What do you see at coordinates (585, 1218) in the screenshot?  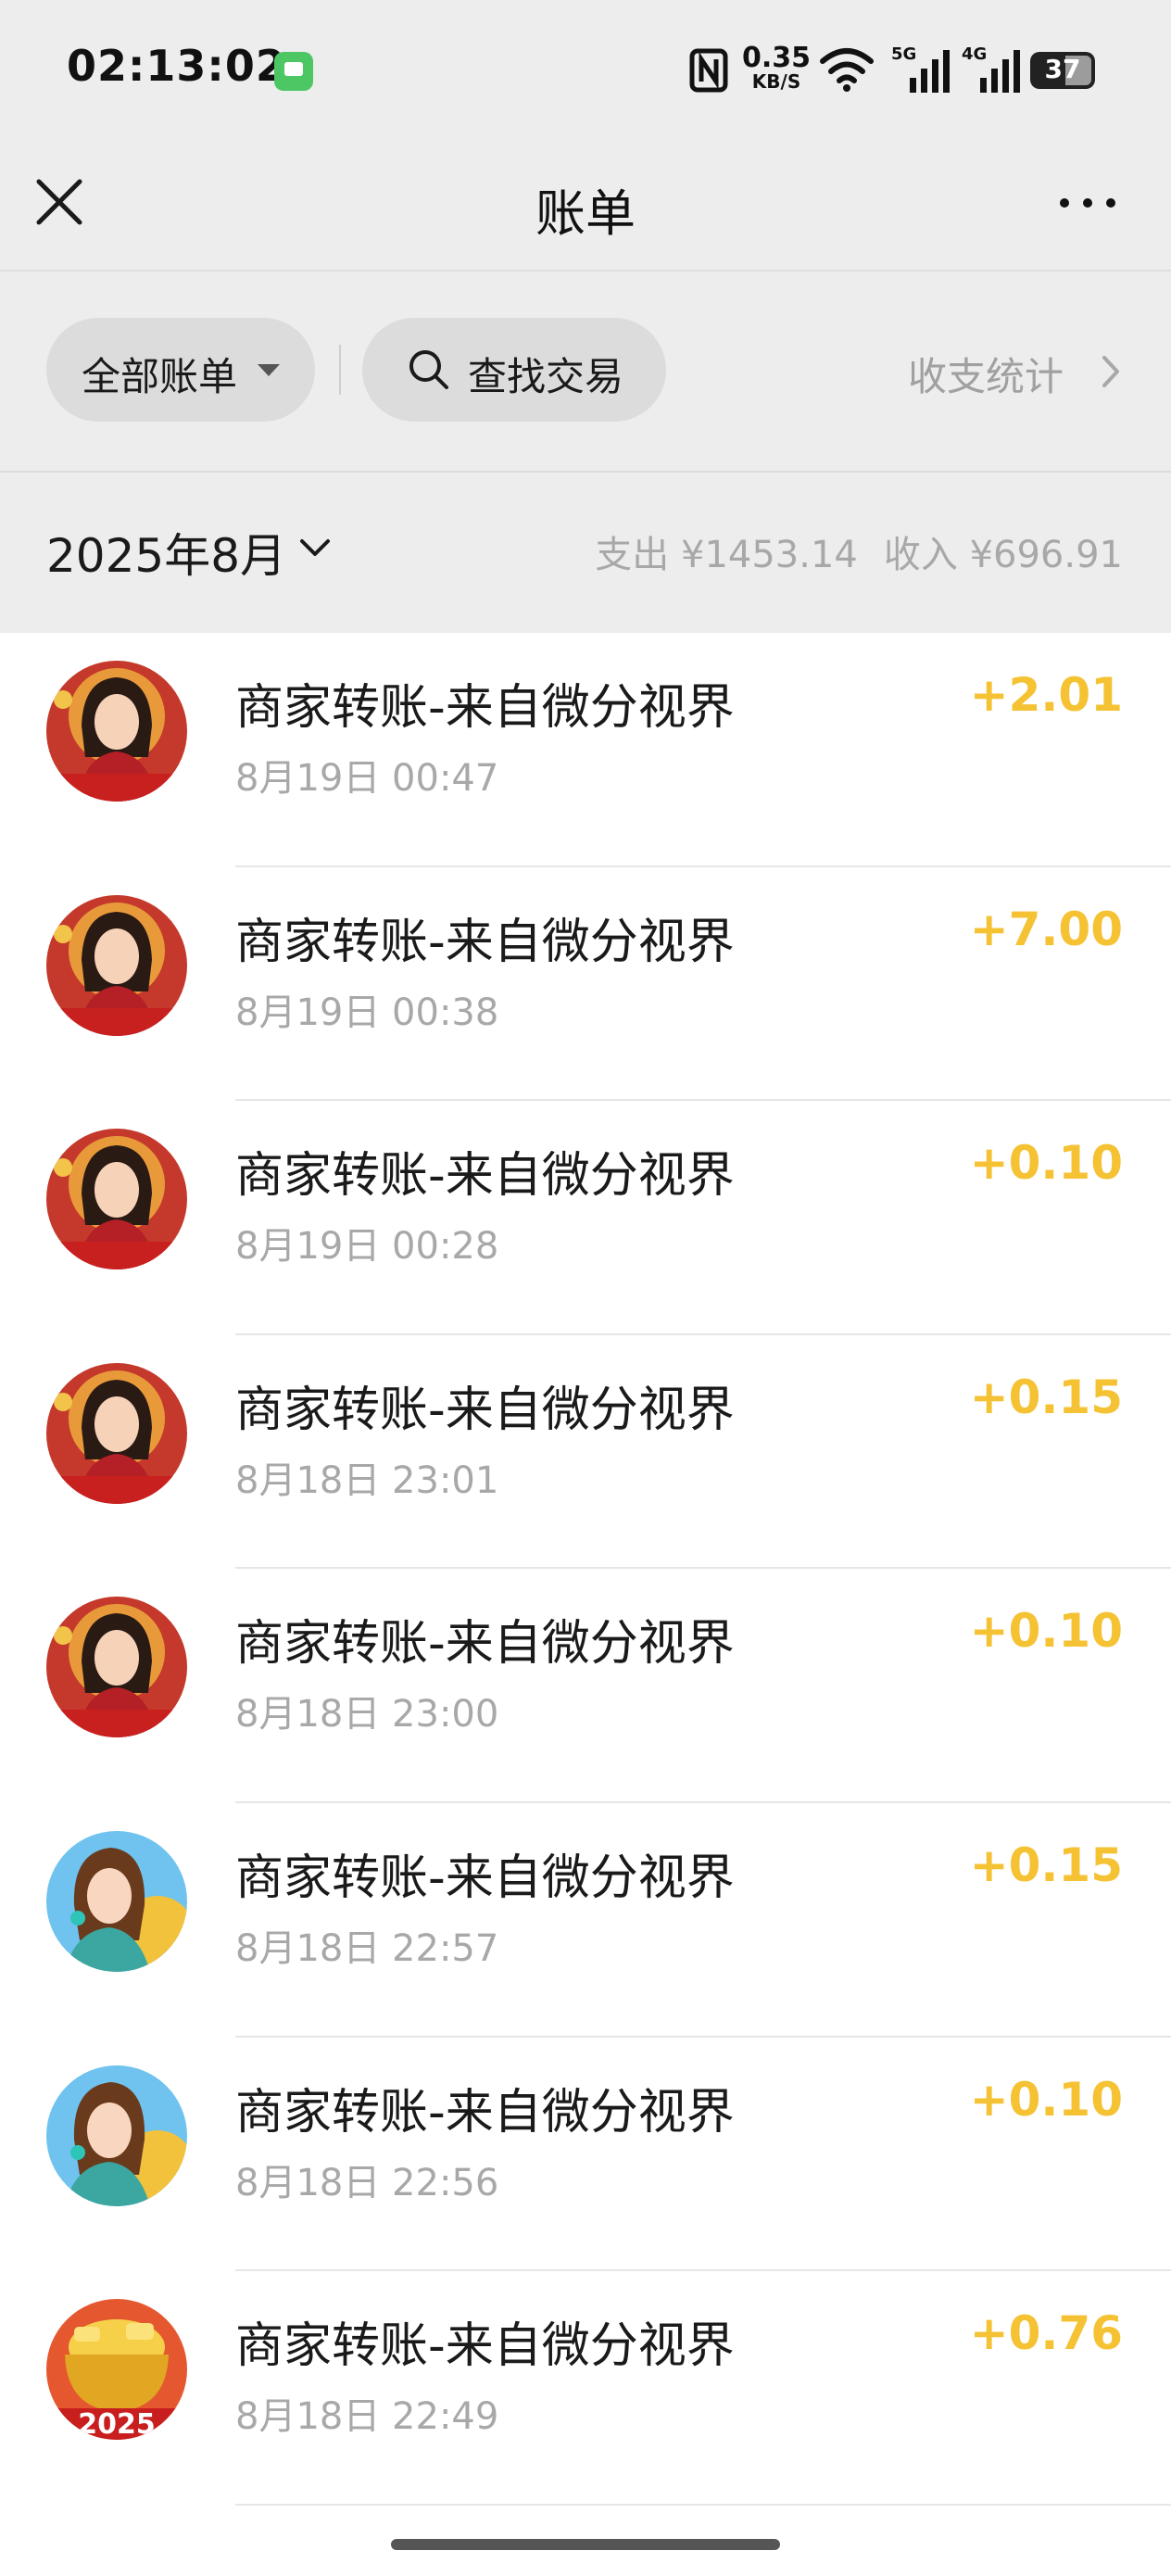 I see `transaction-row: 商家转账-来自微分视界 8月19日 00:28 +0.10` at bounding box center [585, 1218].